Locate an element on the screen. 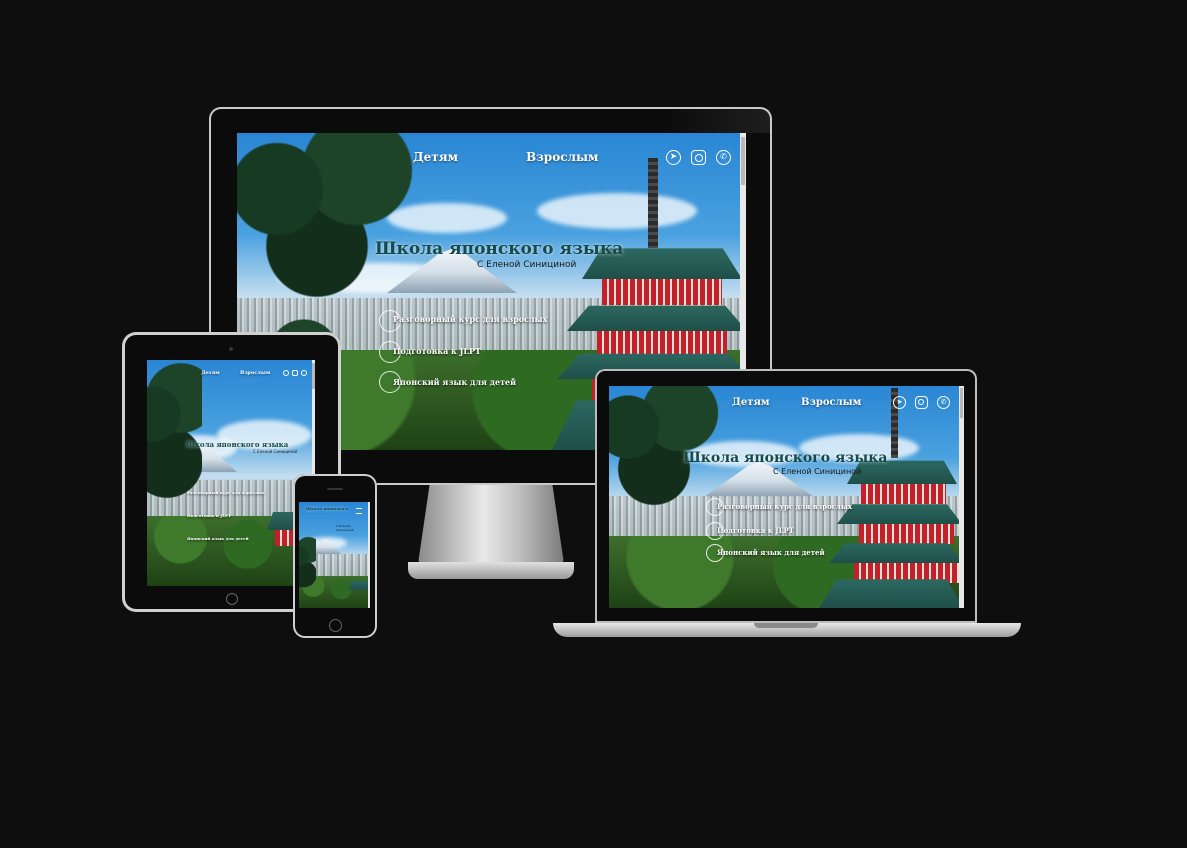  phone-speaker is located at coordinates (335, 489).